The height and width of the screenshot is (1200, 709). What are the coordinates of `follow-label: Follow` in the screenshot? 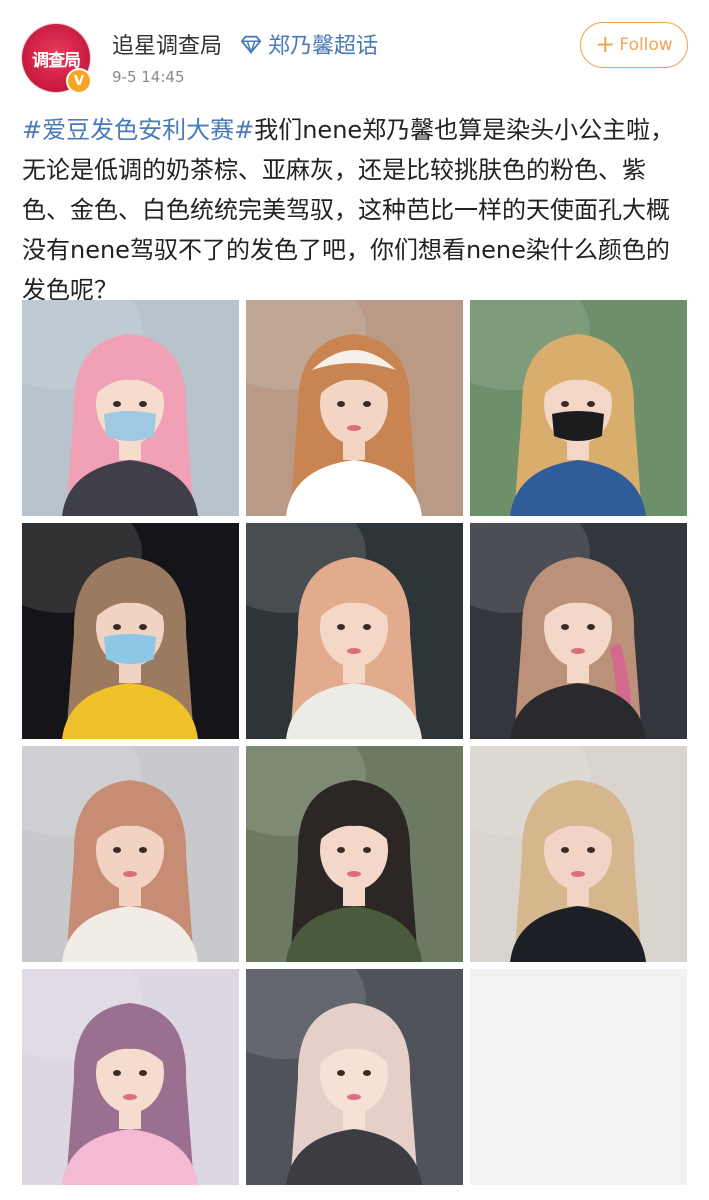 It's located at (646, 45).